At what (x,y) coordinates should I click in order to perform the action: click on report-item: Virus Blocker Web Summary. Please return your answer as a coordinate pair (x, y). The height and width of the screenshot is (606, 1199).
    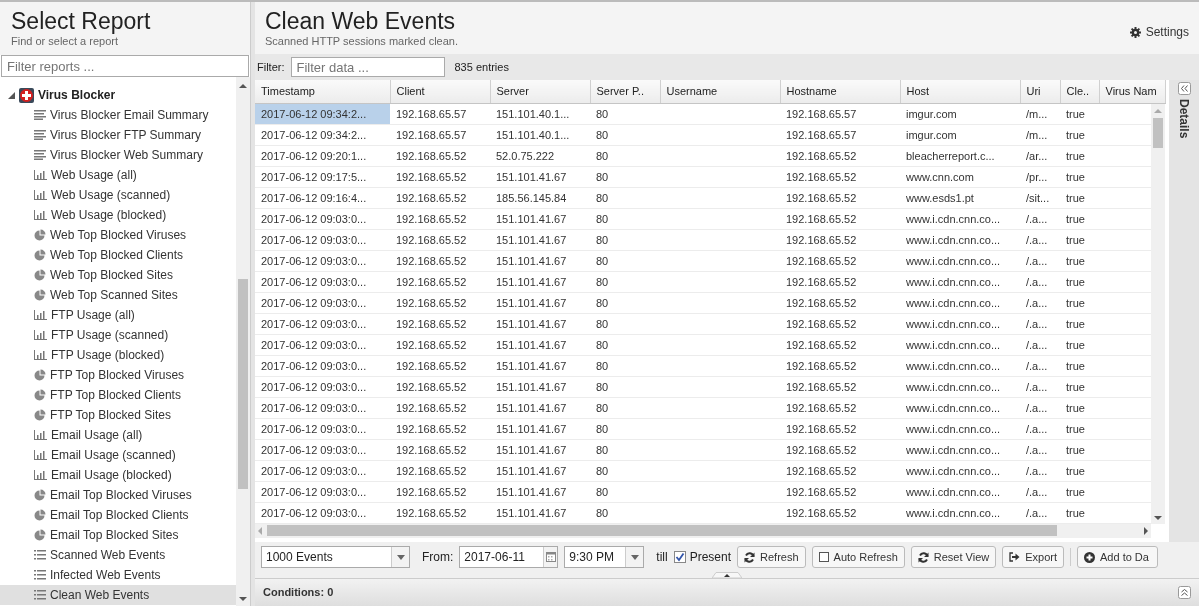
    Looking at the image, I should click on (118, 155).